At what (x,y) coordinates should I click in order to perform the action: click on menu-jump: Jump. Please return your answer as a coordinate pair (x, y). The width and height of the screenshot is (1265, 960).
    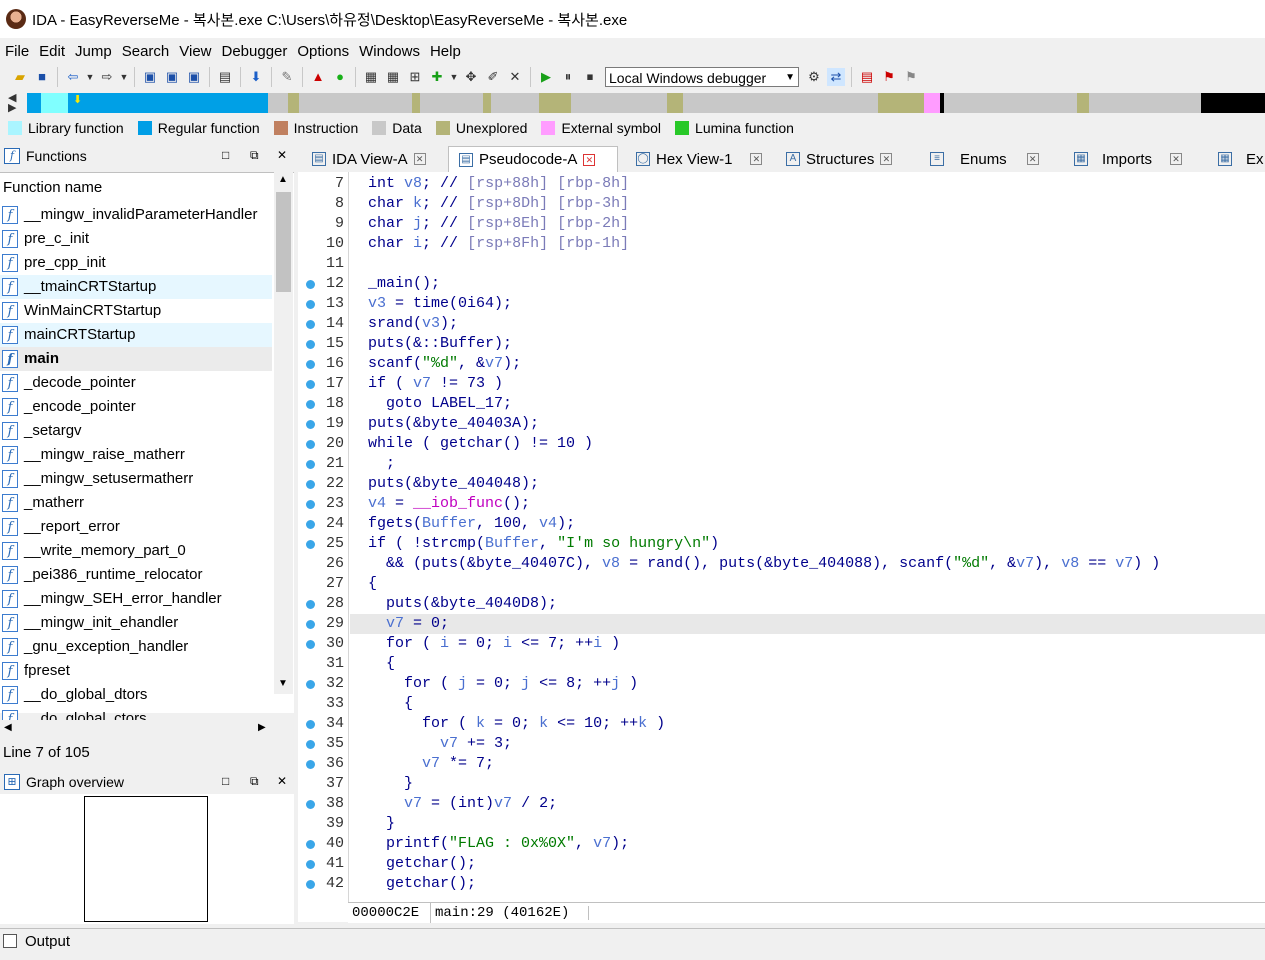
    Looking at the image, I should click on (93, 51).